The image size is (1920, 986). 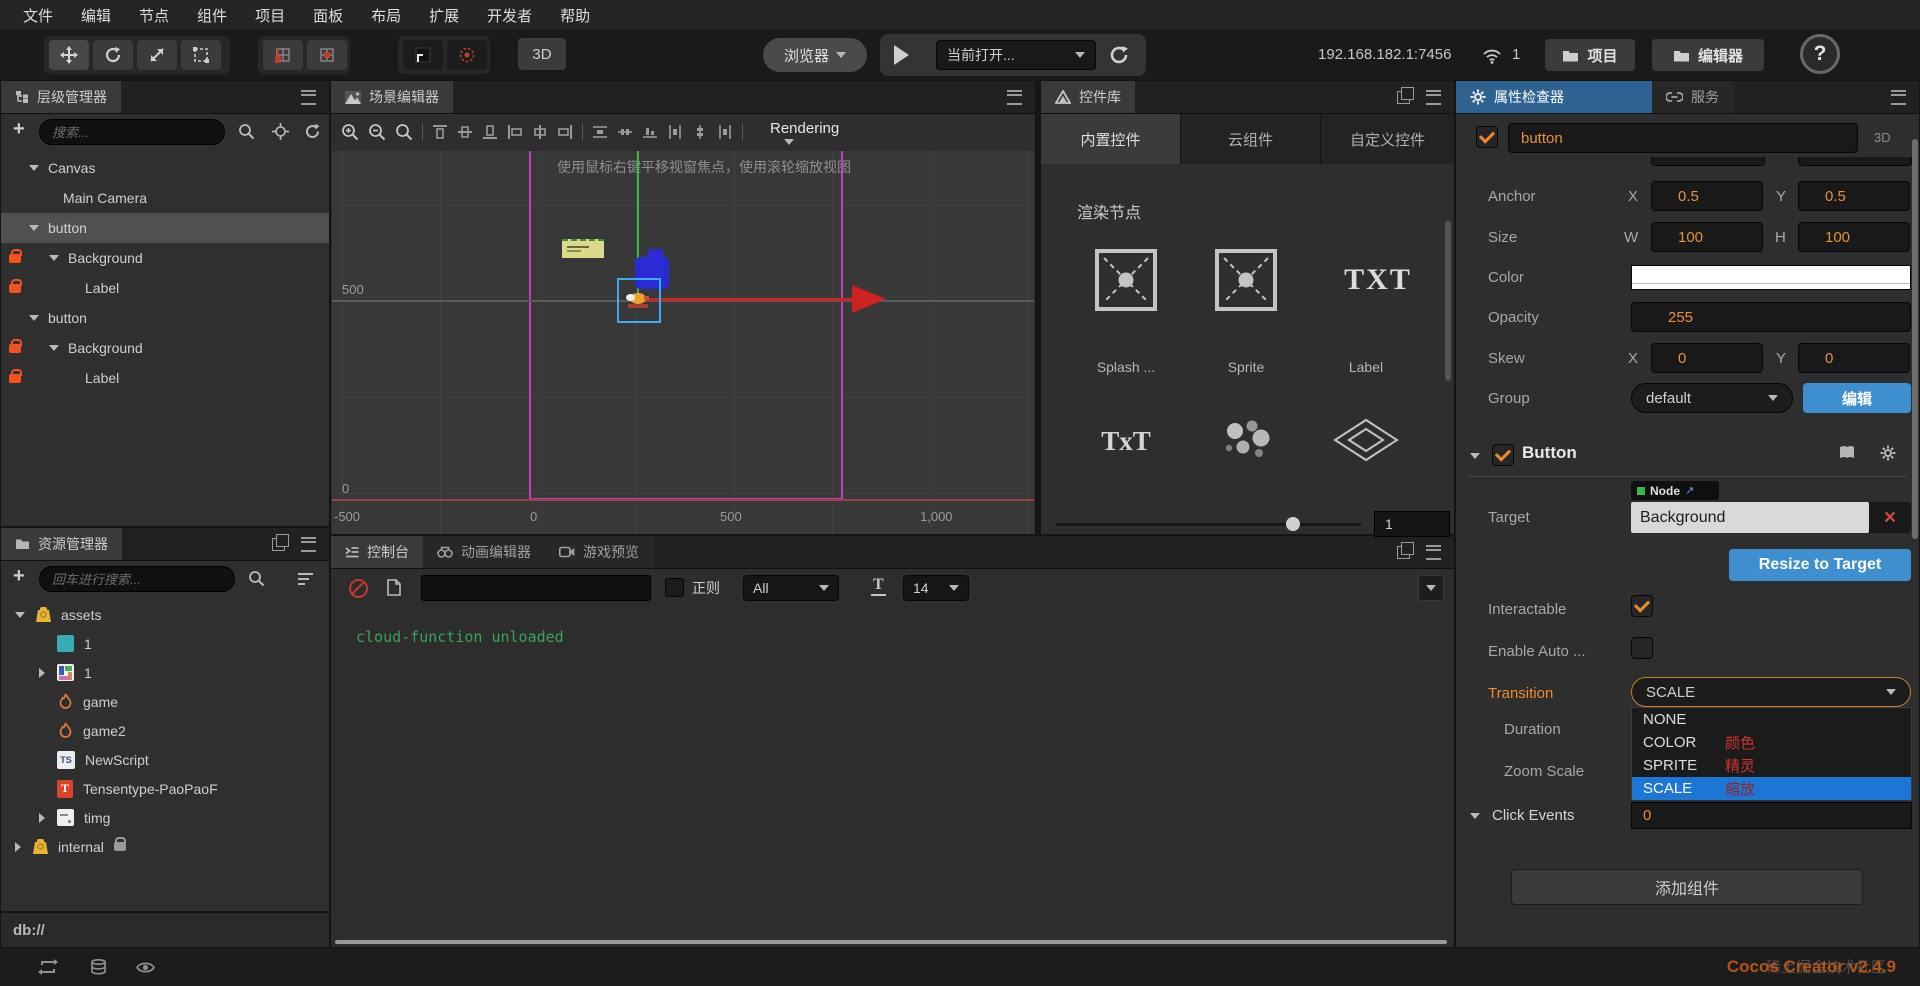 What do you see at coordinates (256, 578) in the screenshot?
I see `search-icon` at bounding box center [256, 578].